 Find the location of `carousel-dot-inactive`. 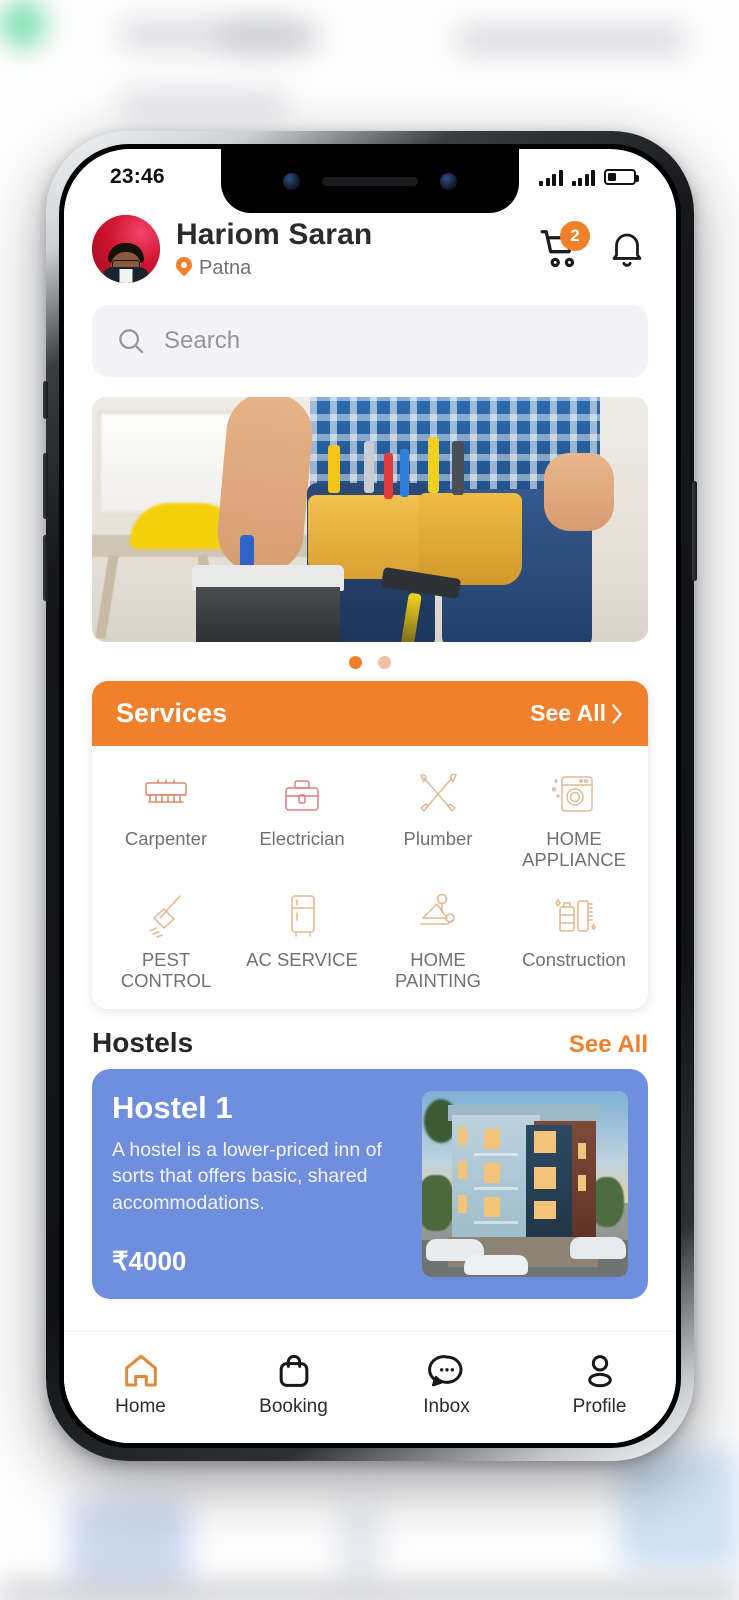

carousel-dot-inactive is located at coordinates (384, 662).